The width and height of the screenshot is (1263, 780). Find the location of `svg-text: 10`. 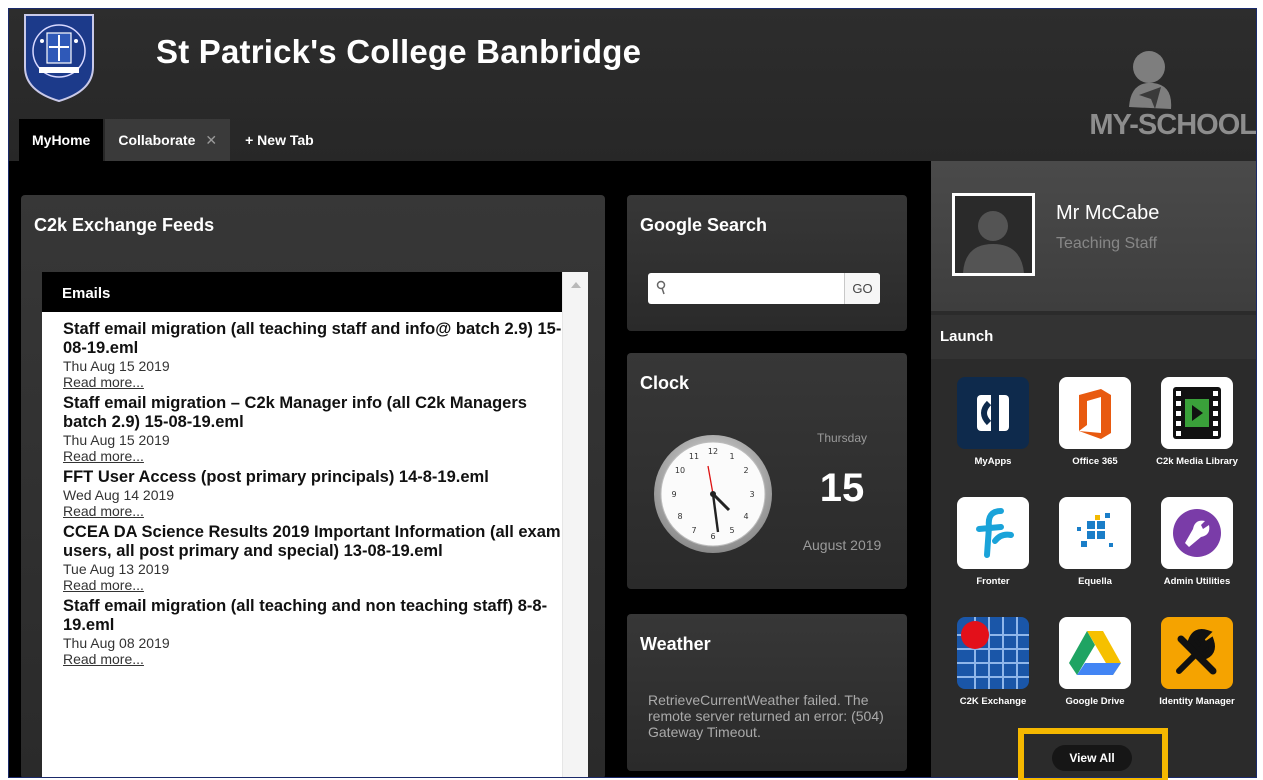

svg-text: 10 is located at coordinates (680, 470).